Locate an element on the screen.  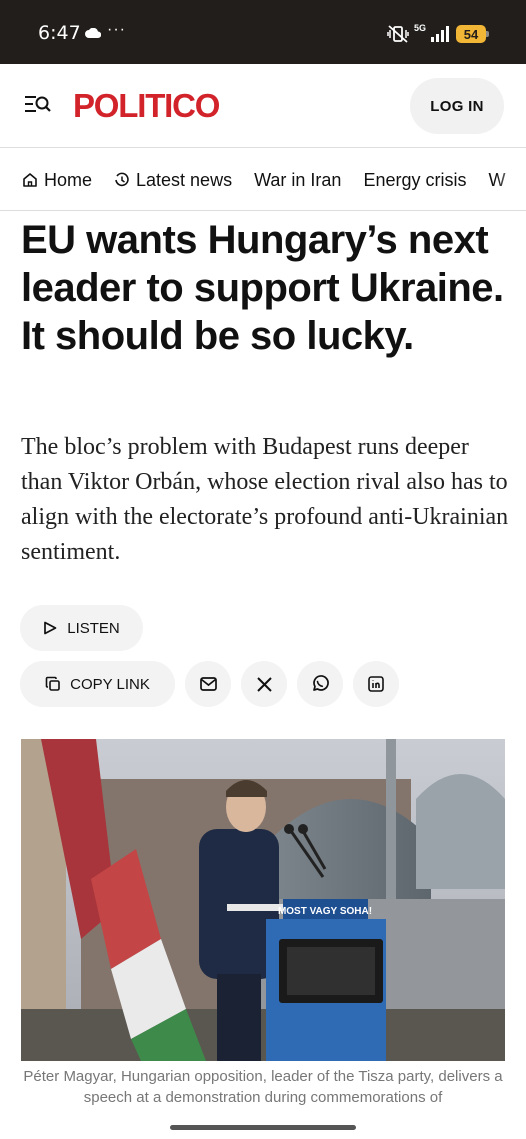
battery-level: 54 is located at coordinates (471, 34).